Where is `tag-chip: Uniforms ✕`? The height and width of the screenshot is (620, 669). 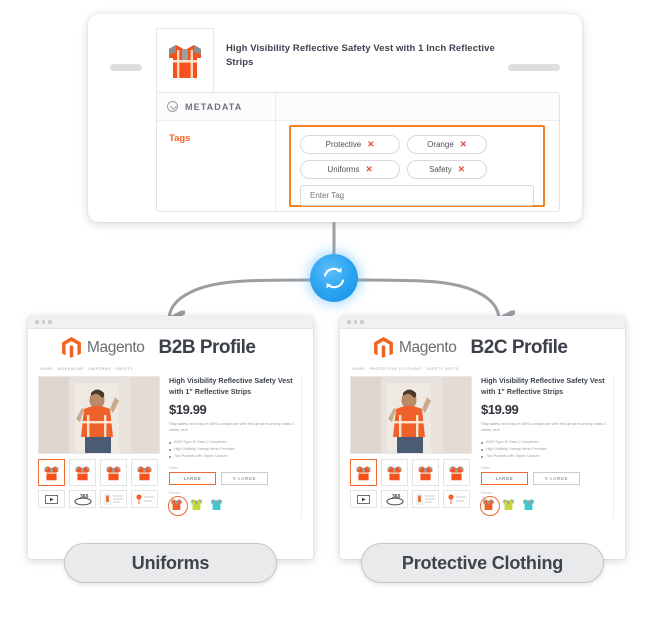 tag-chip: Uniforms ✕ is located at coordinates (350, 169).